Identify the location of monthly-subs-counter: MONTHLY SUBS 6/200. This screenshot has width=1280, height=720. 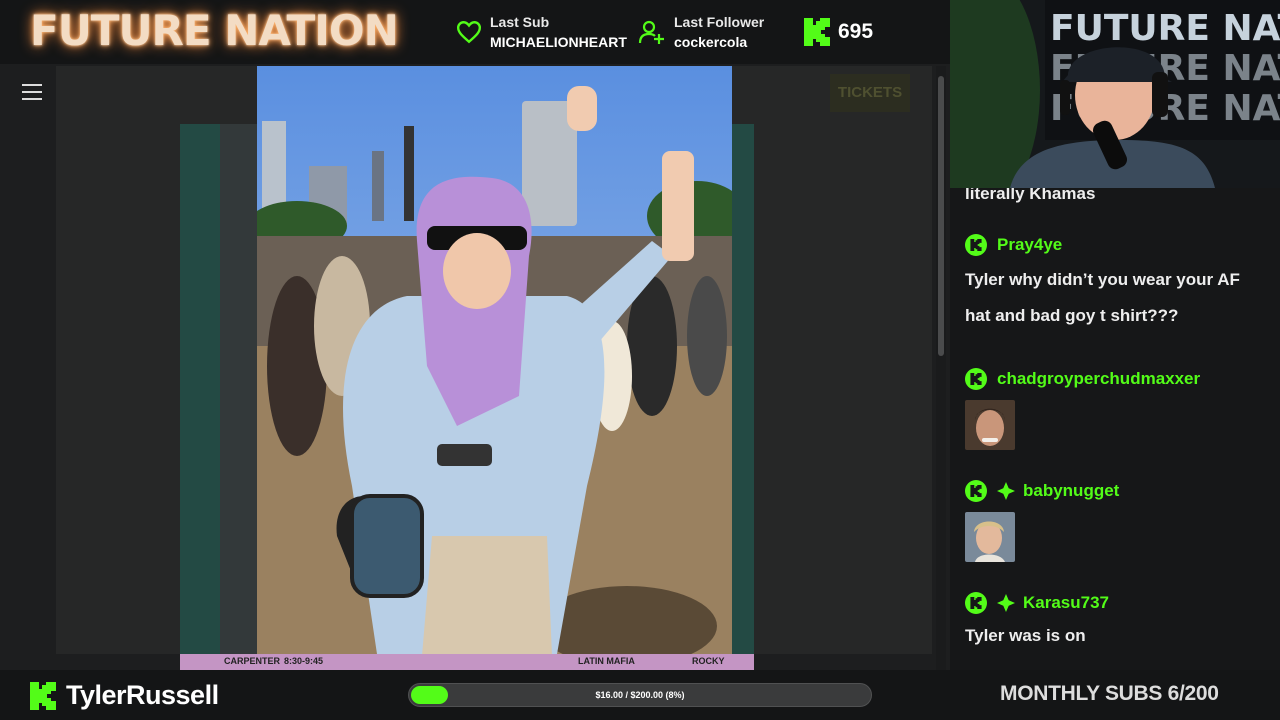
(1109, 693).